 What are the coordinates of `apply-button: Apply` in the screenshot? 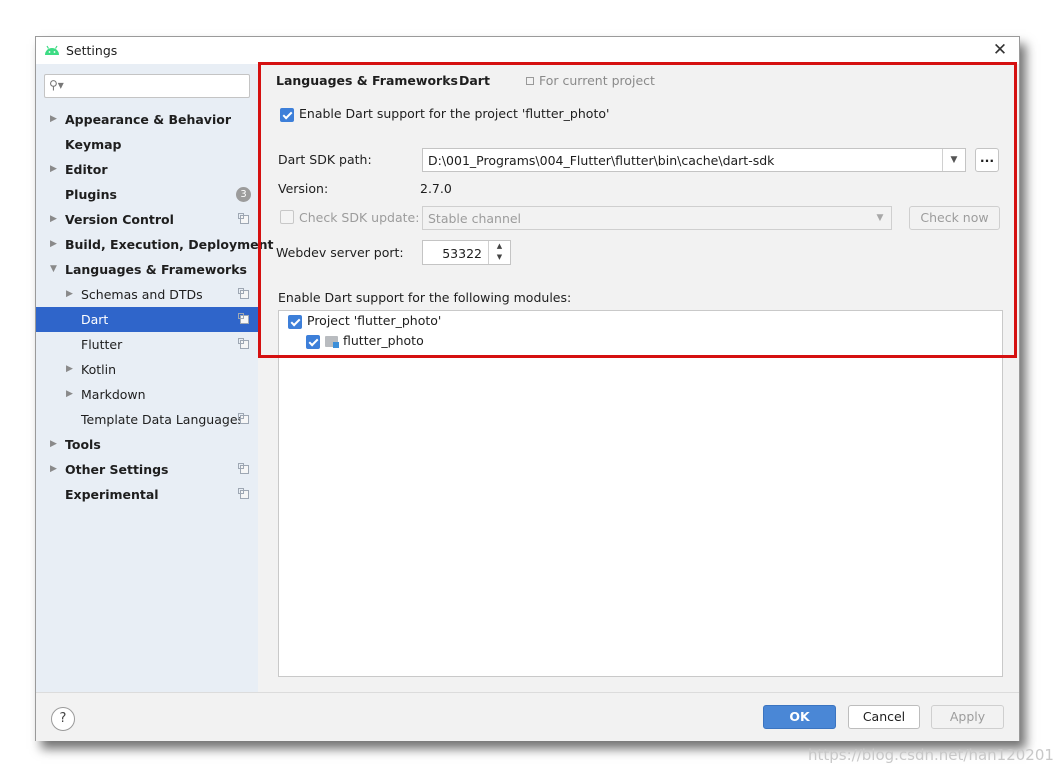 It's located at (967, 717).